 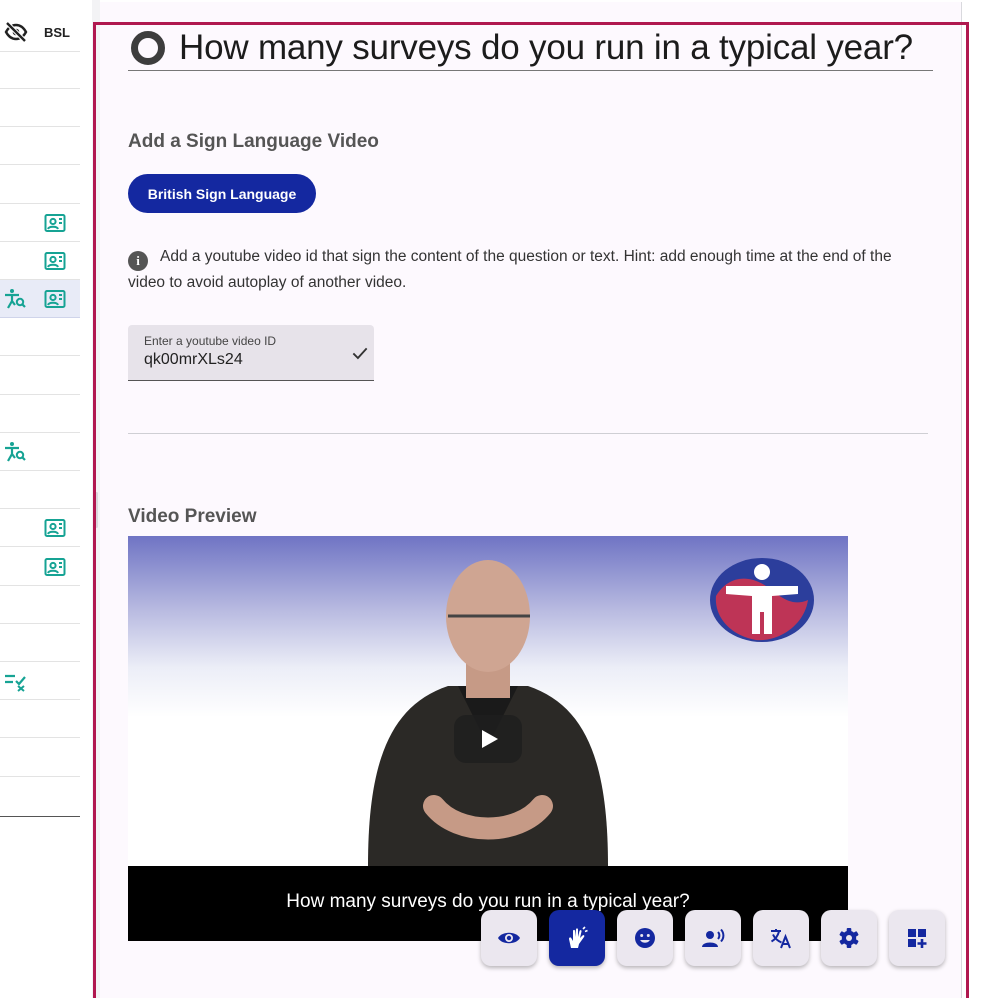 I want to click on add-widget-button, so click(x=917, y=938).